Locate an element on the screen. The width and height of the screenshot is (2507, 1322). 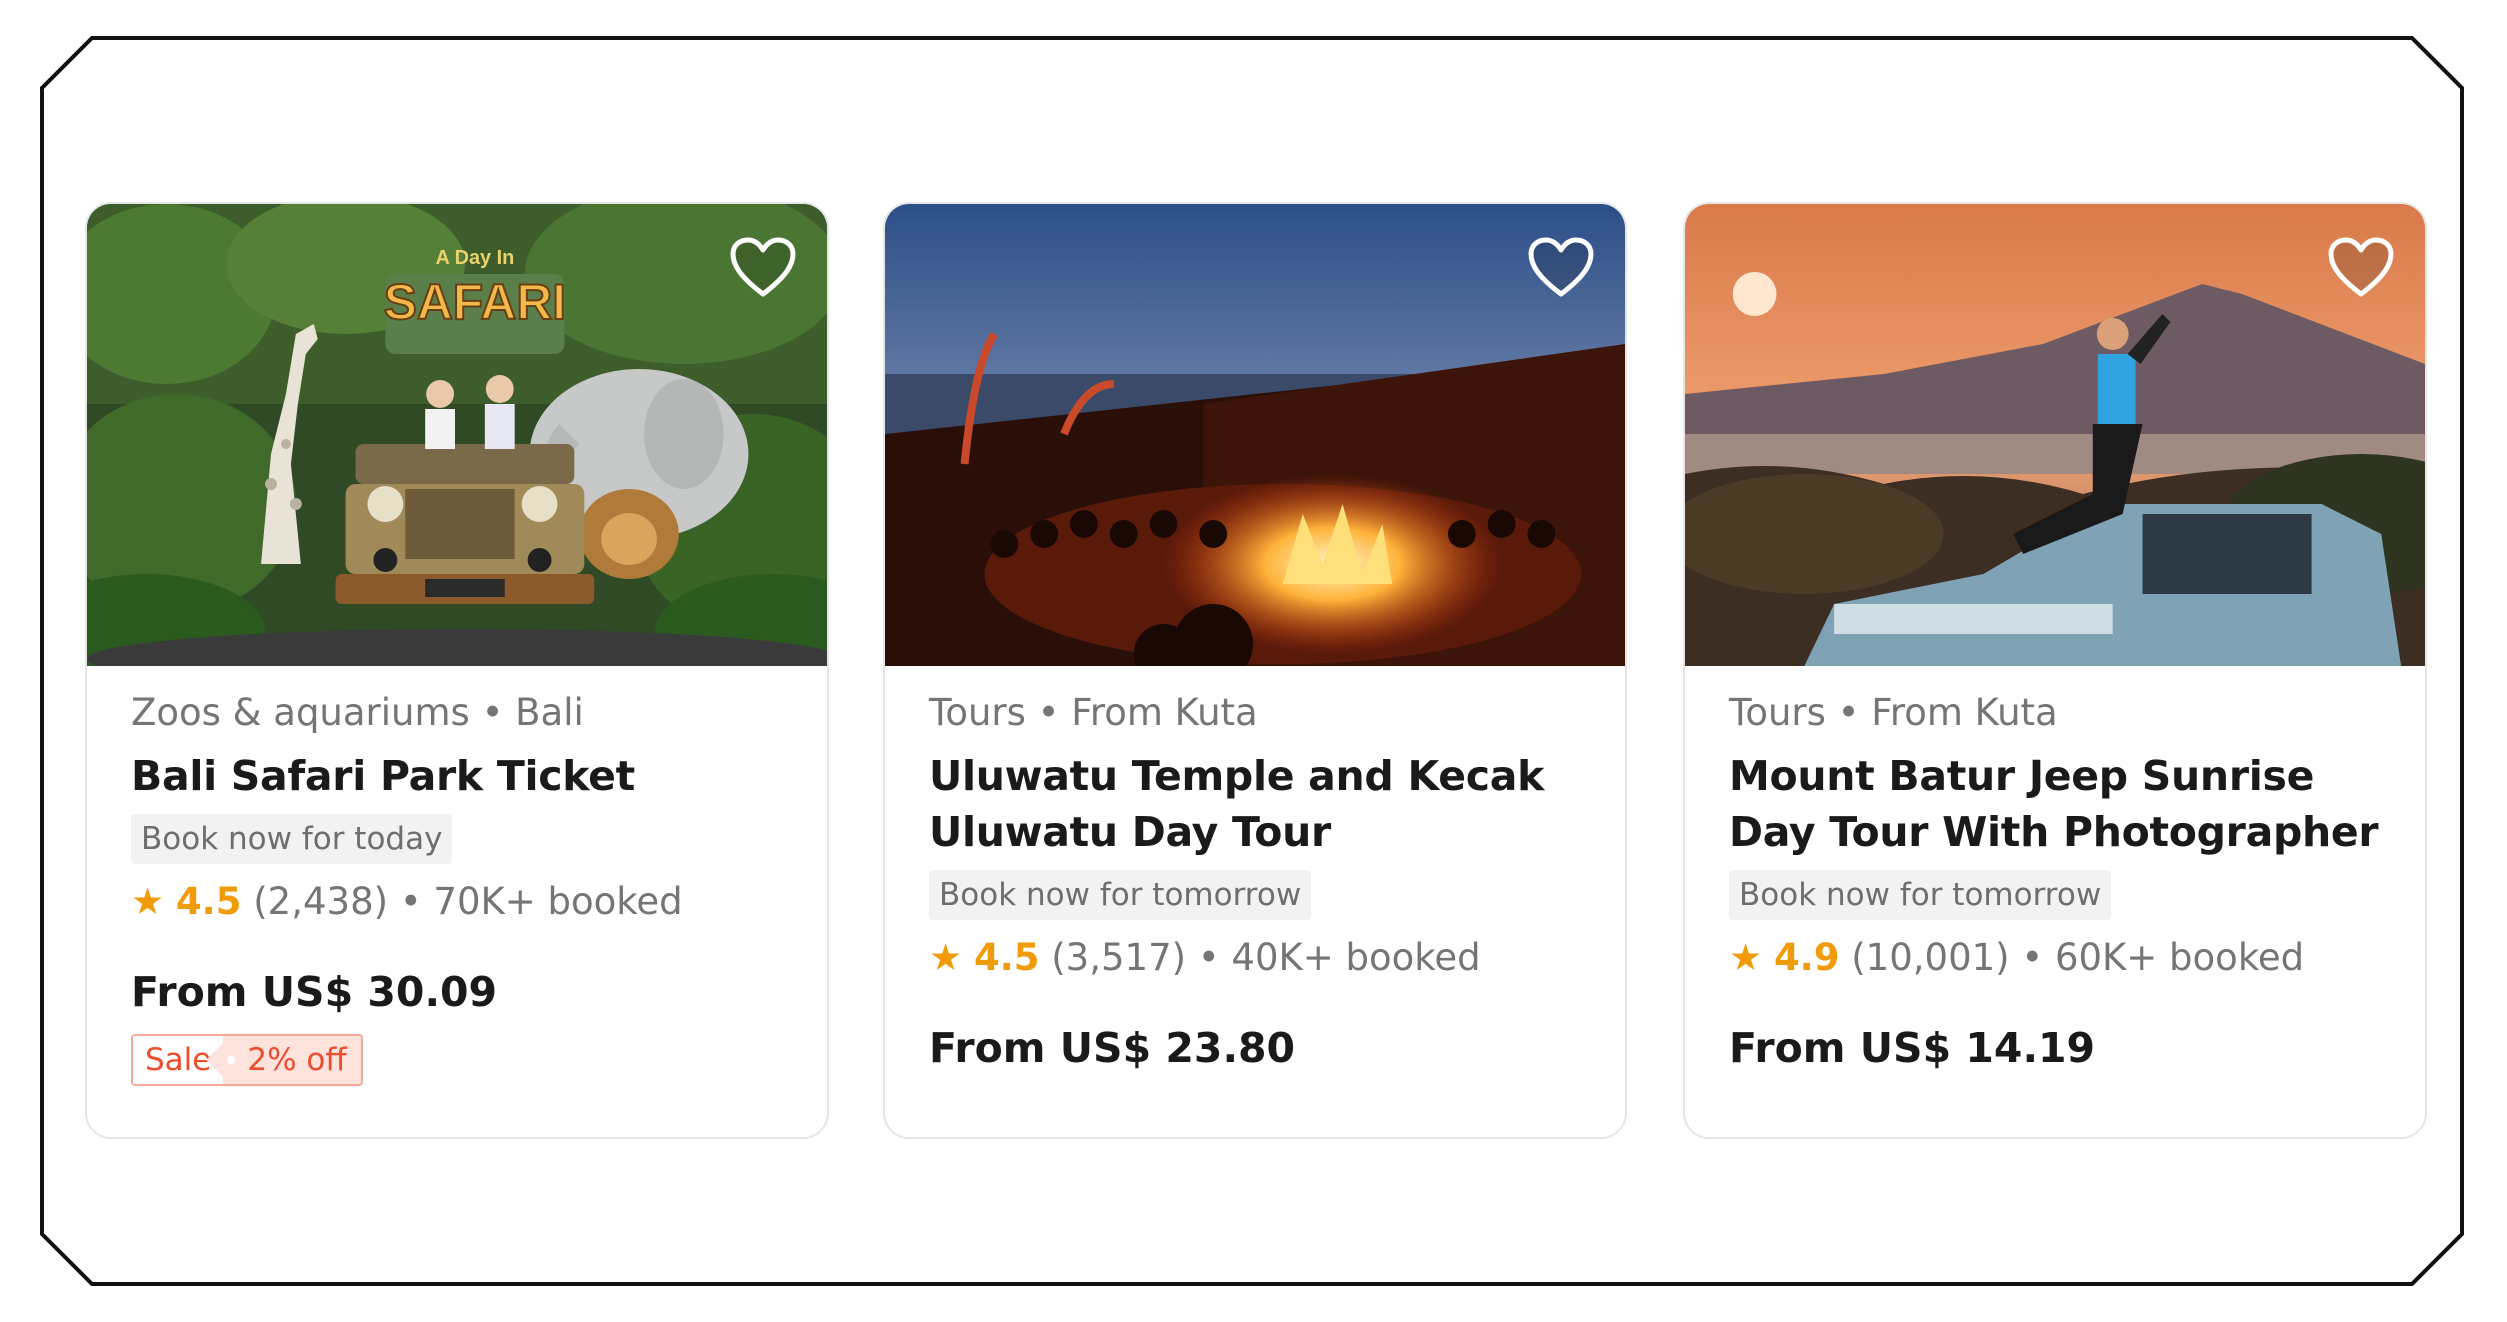
price: From US$ 30.09 is located at coordinates (314, 992).